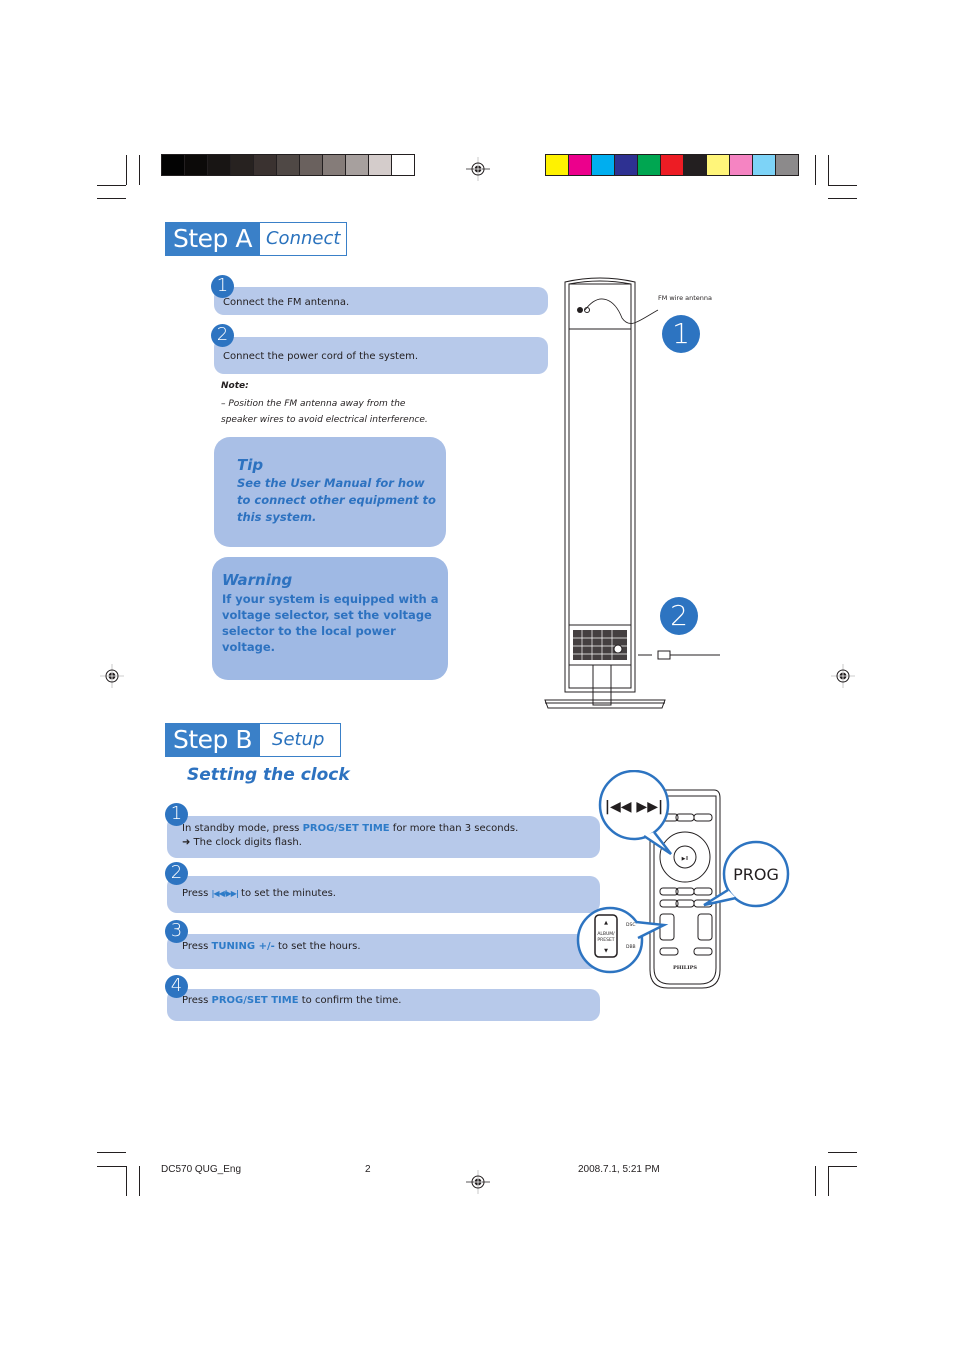  Describe the element at coordinates (631, 947) in the screenshot. I see `dbb-label: DBB` at that location.